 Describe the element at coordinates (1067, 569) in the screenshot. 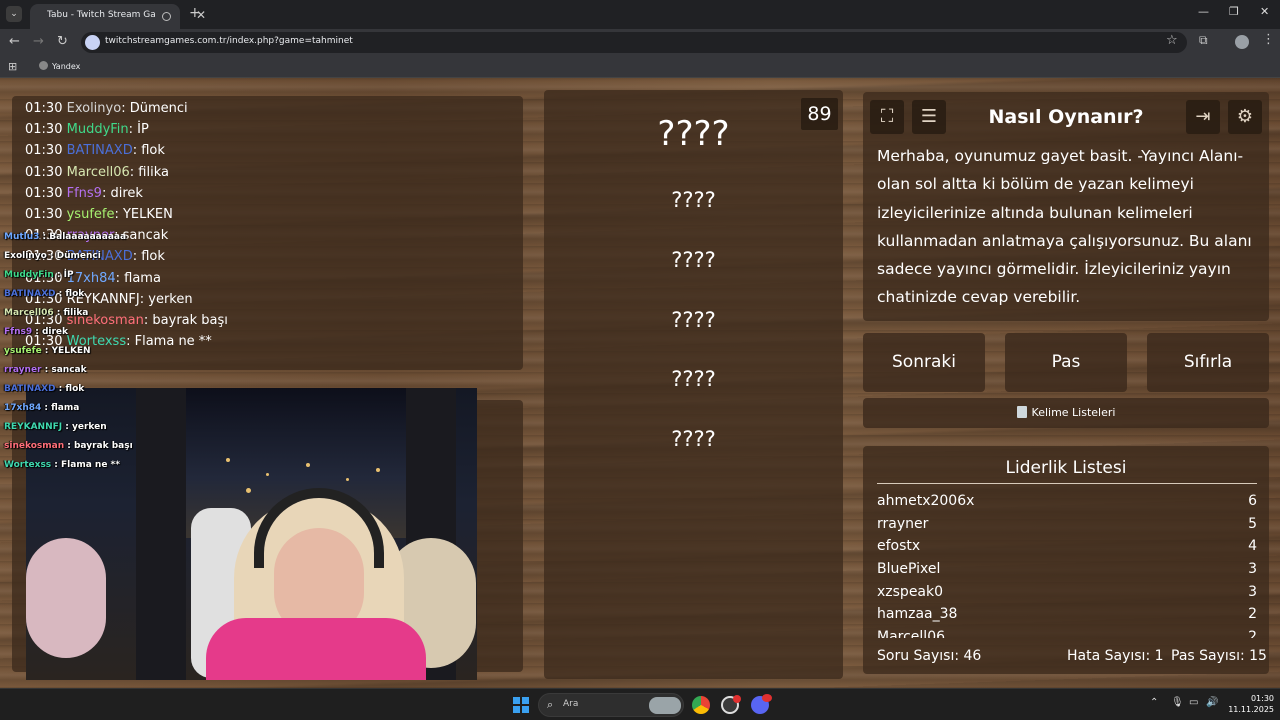

I see `leaderboard-row: BluePixel 3` at that location.